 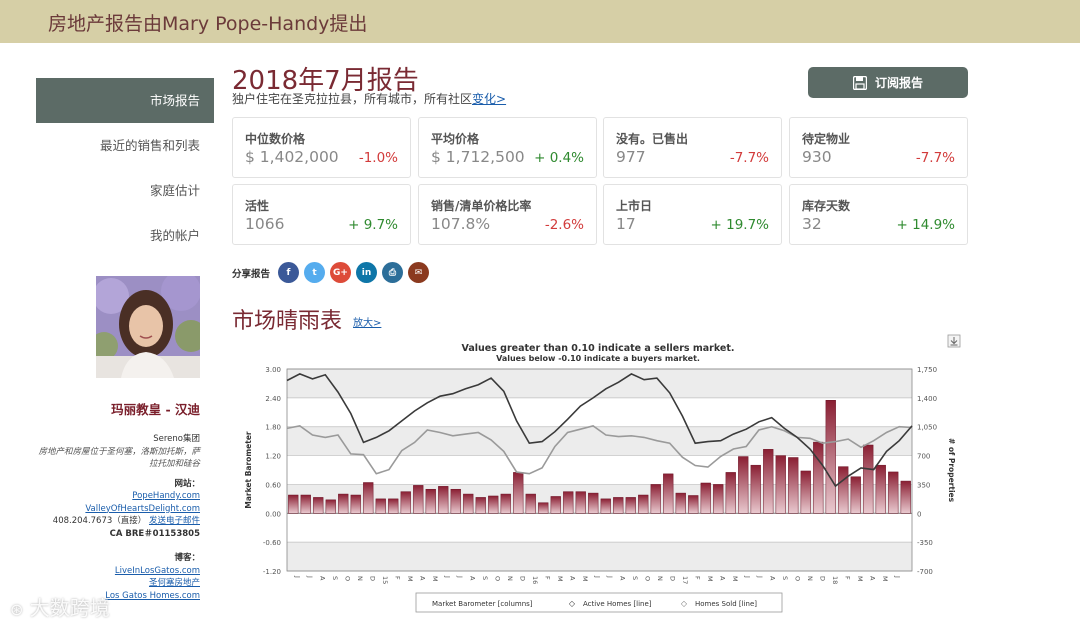 I want to click on y2-tick-label: 350, so click(x=923, y=485).